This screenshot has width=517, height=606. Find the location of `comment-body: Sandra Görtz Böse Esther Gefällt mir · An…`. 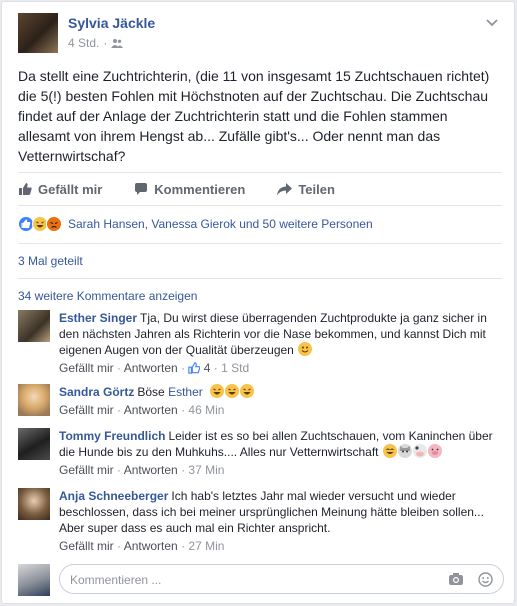

comment-body: Sandra Görtz Böse Esther Gefällt mir · An… is located at coordinates (281, 401).